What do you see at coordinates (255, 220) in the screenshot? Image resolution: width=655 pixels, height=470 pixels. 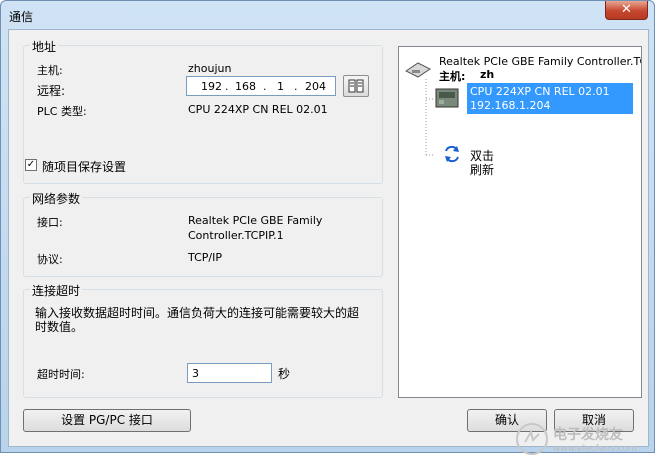 I see `interface-value-line1: Realtek PCIe GBE Family` at bounding box center [255, 220].